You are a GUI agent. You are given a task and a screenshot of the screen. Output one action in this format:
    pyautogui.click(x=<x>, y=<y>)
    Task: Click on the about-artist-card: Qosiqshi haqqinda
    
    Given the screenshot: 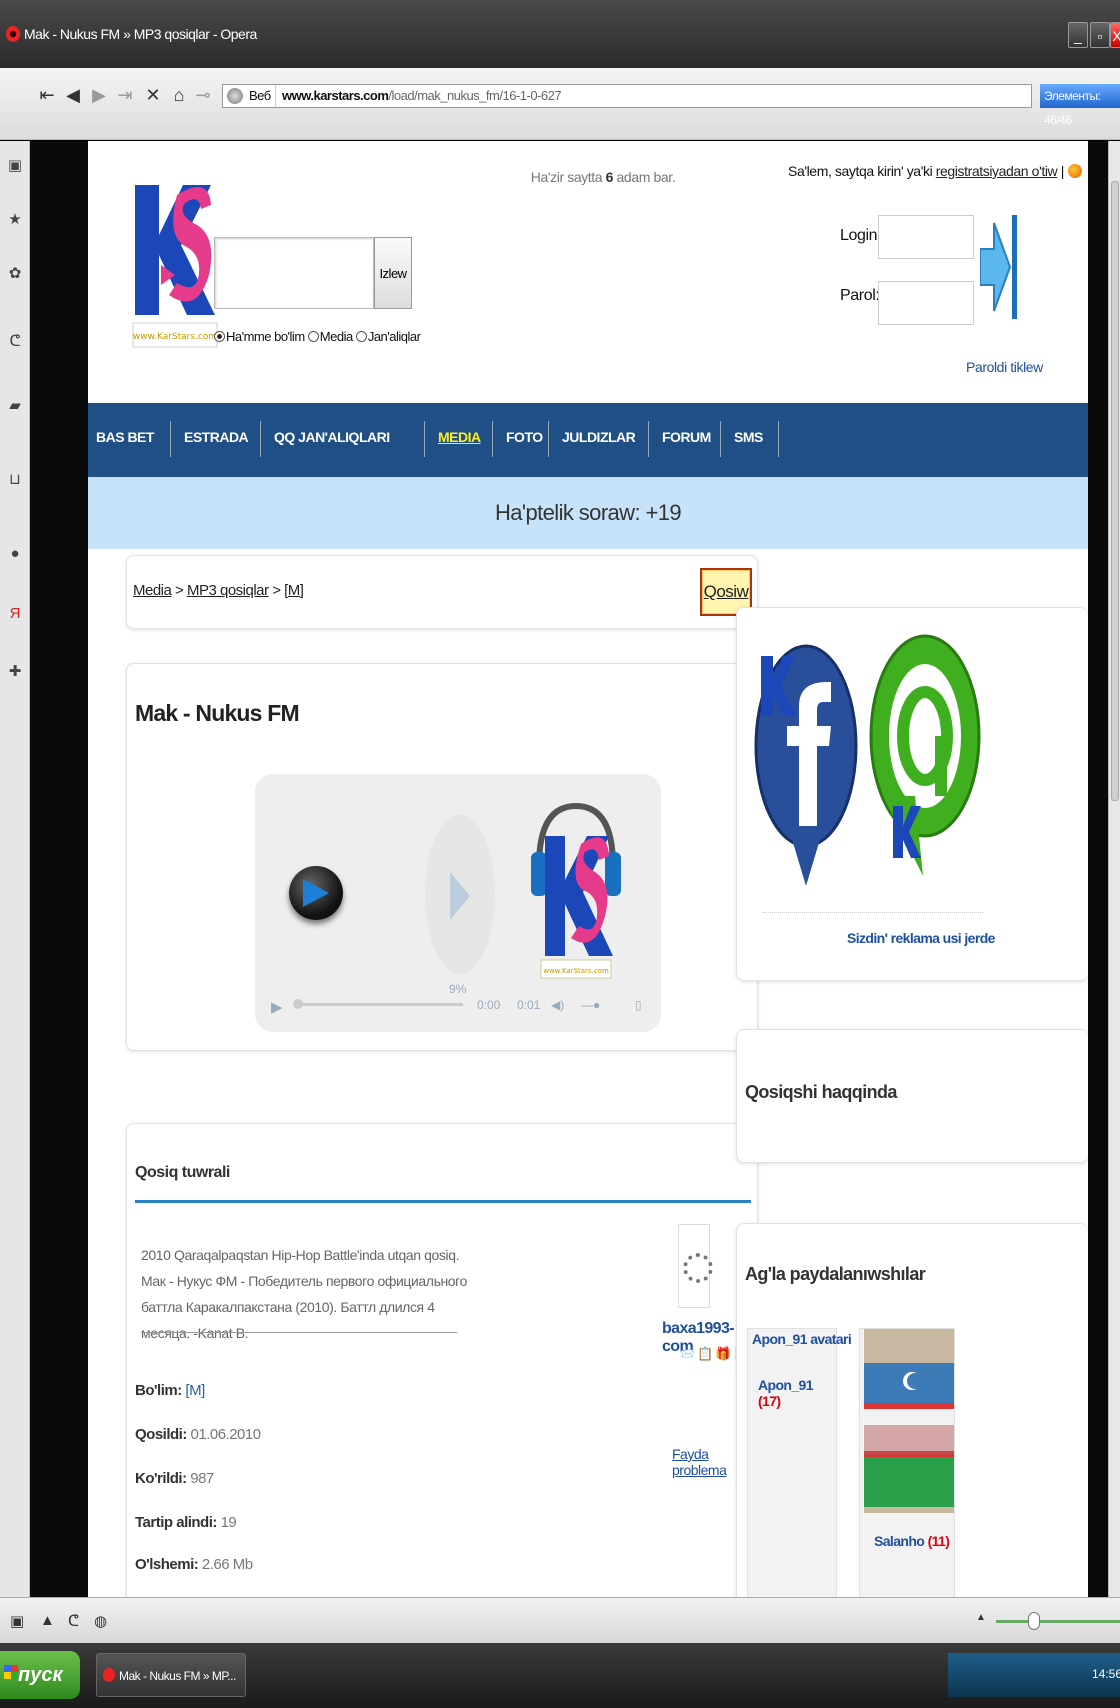 What is the action you would take?
    pyautogui.click(x=912, y=1096)
    